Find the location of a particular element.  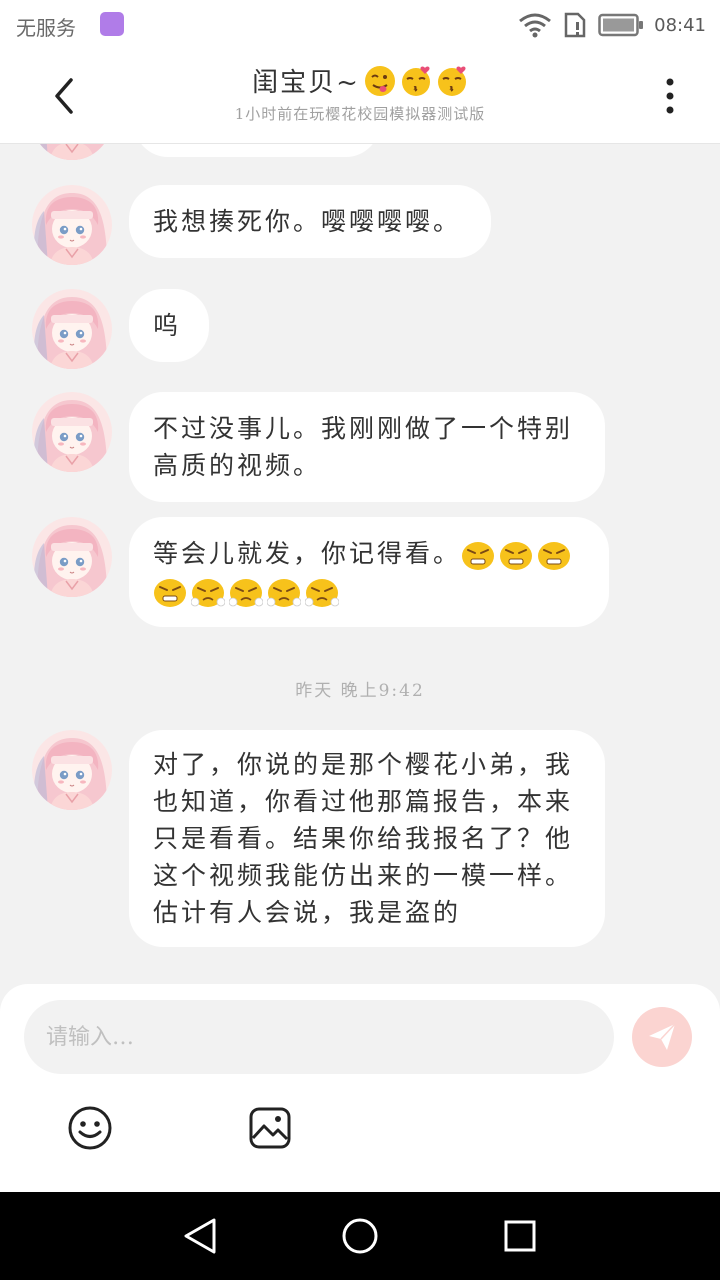

message-bubble: 等会儿就发，你记得看。 is located at coordinates (369, 572).